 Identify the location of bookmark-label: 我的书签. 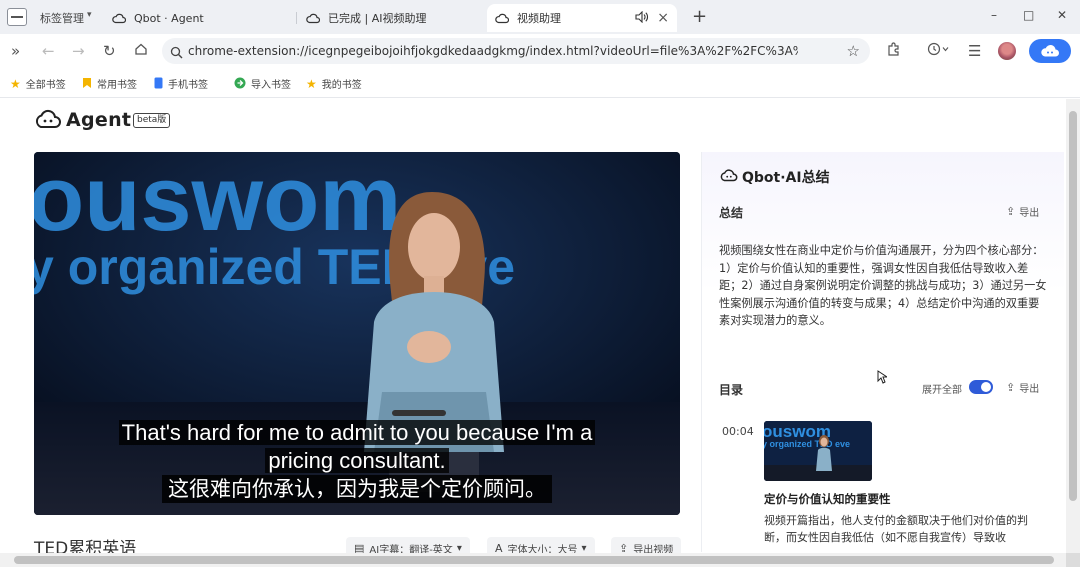
(341, 85).